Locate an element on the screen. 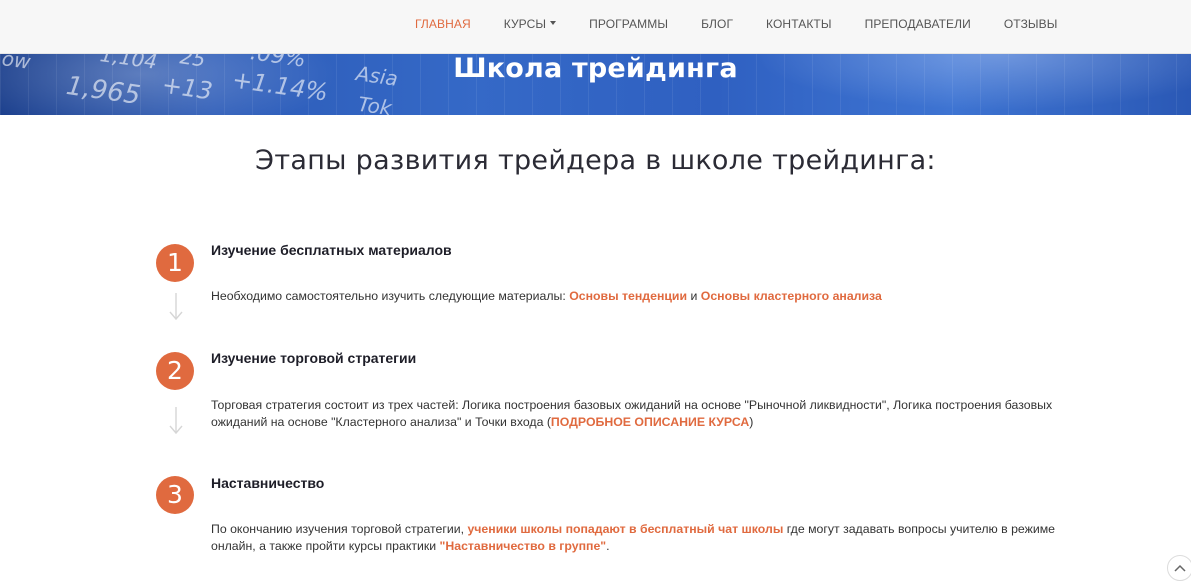  step-text: и is located at coordinates (694, 296).